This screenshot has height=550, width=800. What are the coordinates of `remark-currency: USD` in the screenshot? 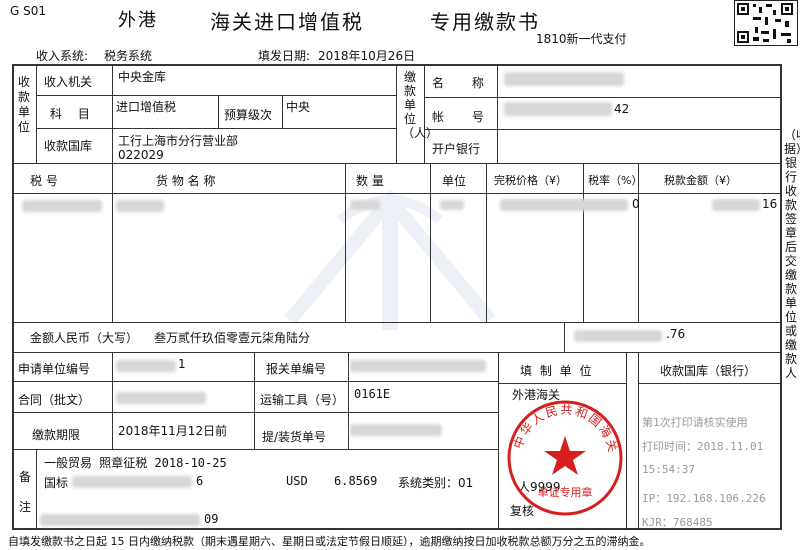 It's located at (297, 481).